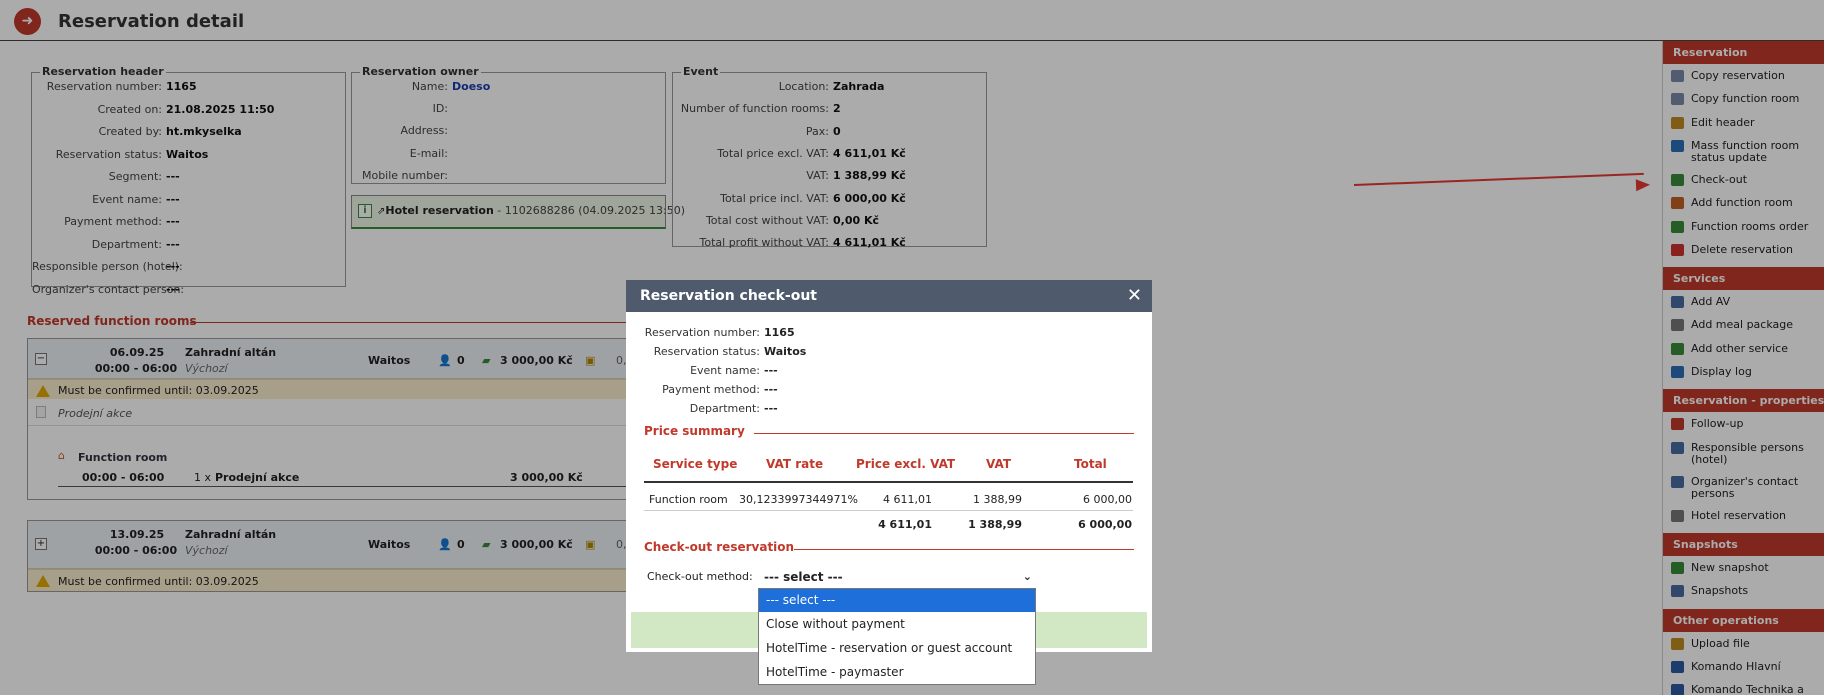 Image resolution: width=1824 pixels, height=695 pixels. I want to click on col-total: Total, so click(1090, 464).